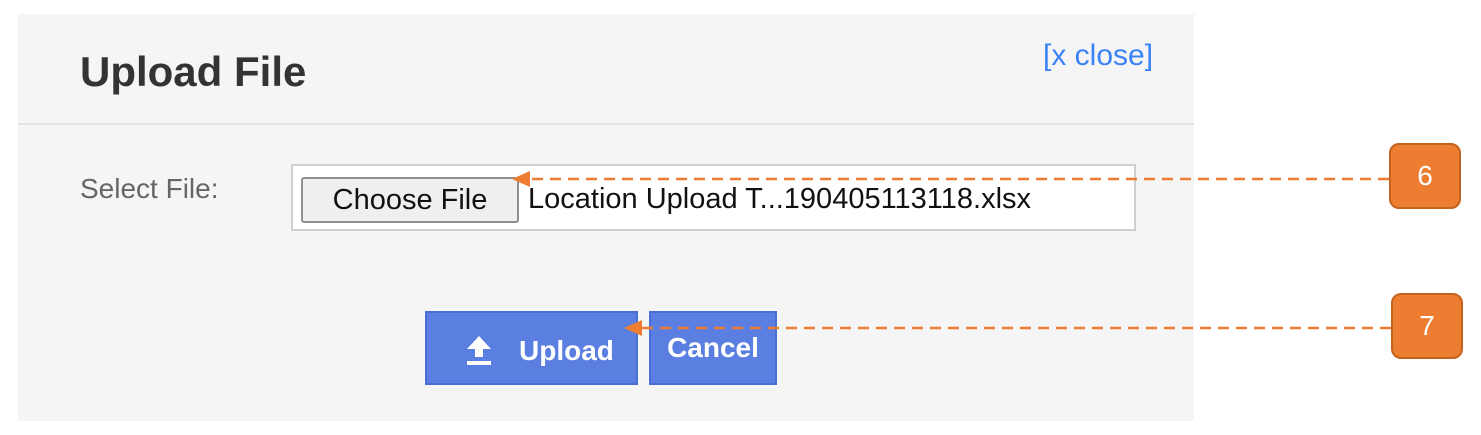  Describe the element at coordinates (566, 350) in the screenshot. I see `upload-button-label: Upload` at that location.